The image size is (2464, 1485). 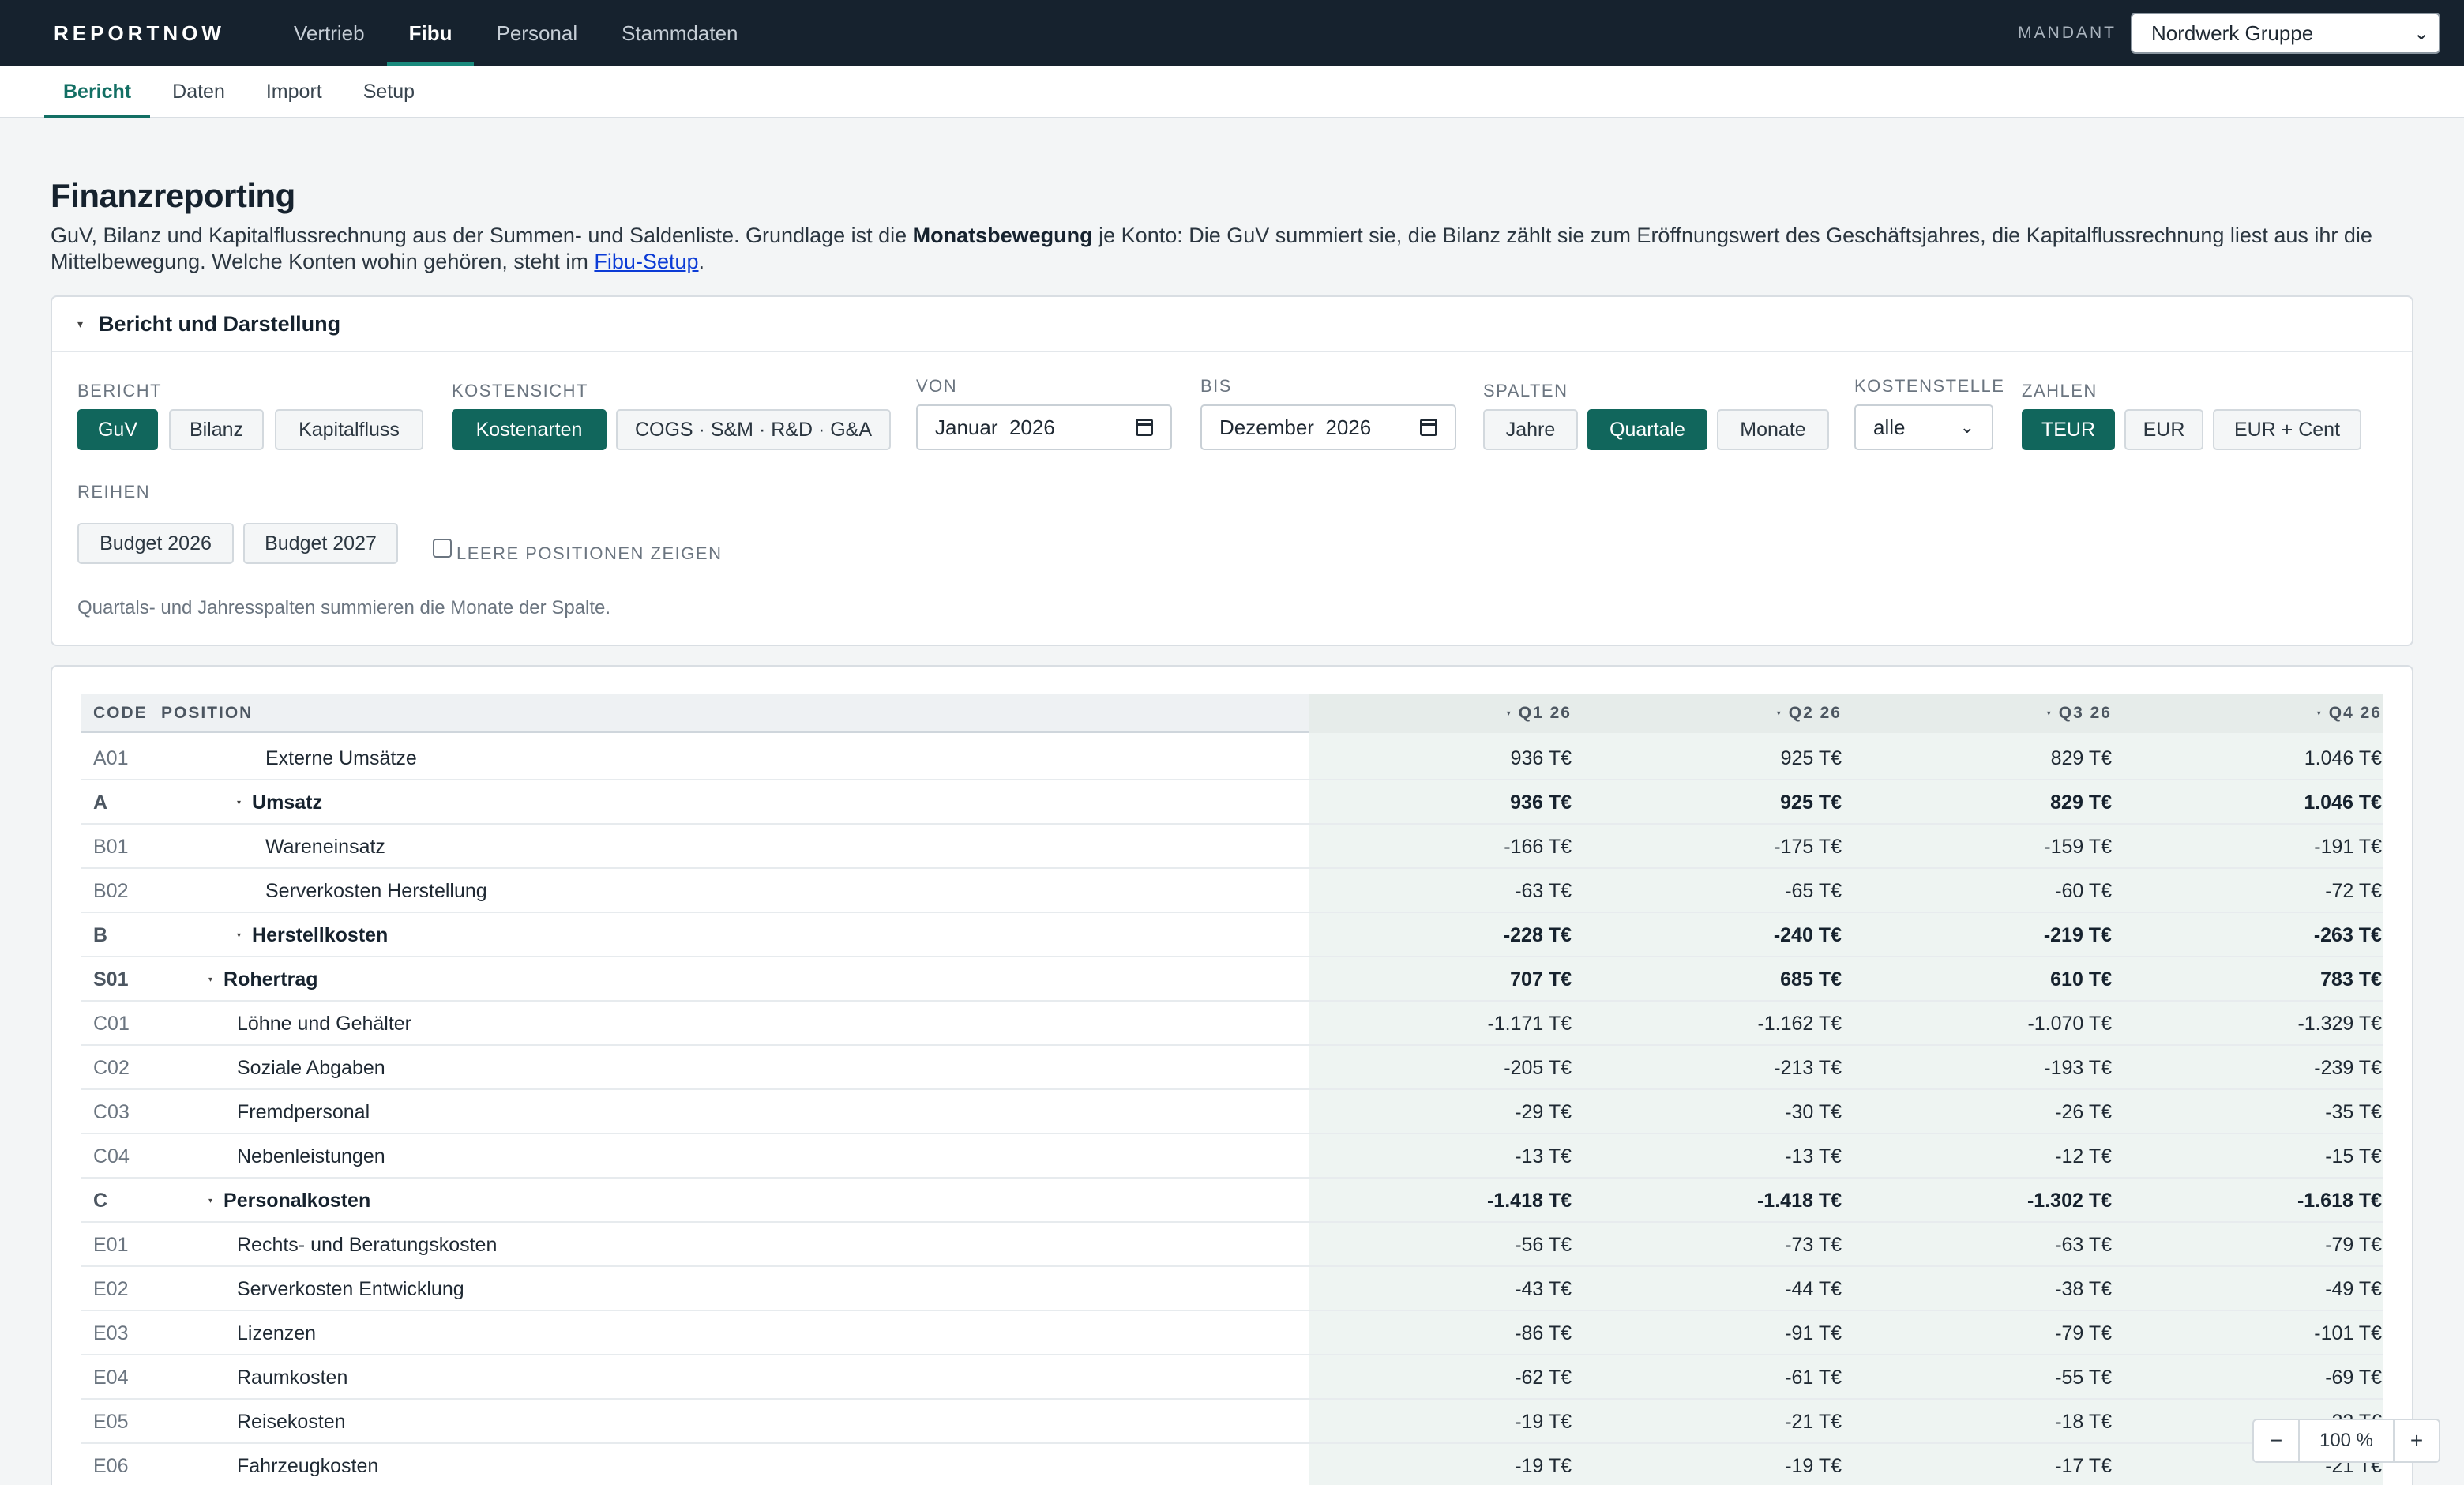 I want to click on row-value-q1: -43 T€, so click(x=1543, y=1288).